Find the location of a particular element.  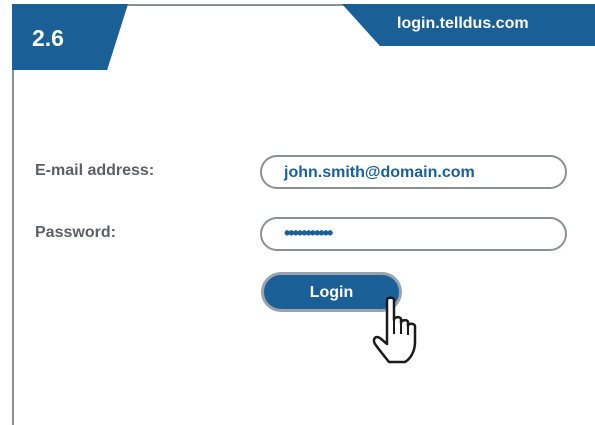

url-tab: login.telldus.com is located at coordinates (468, 25).